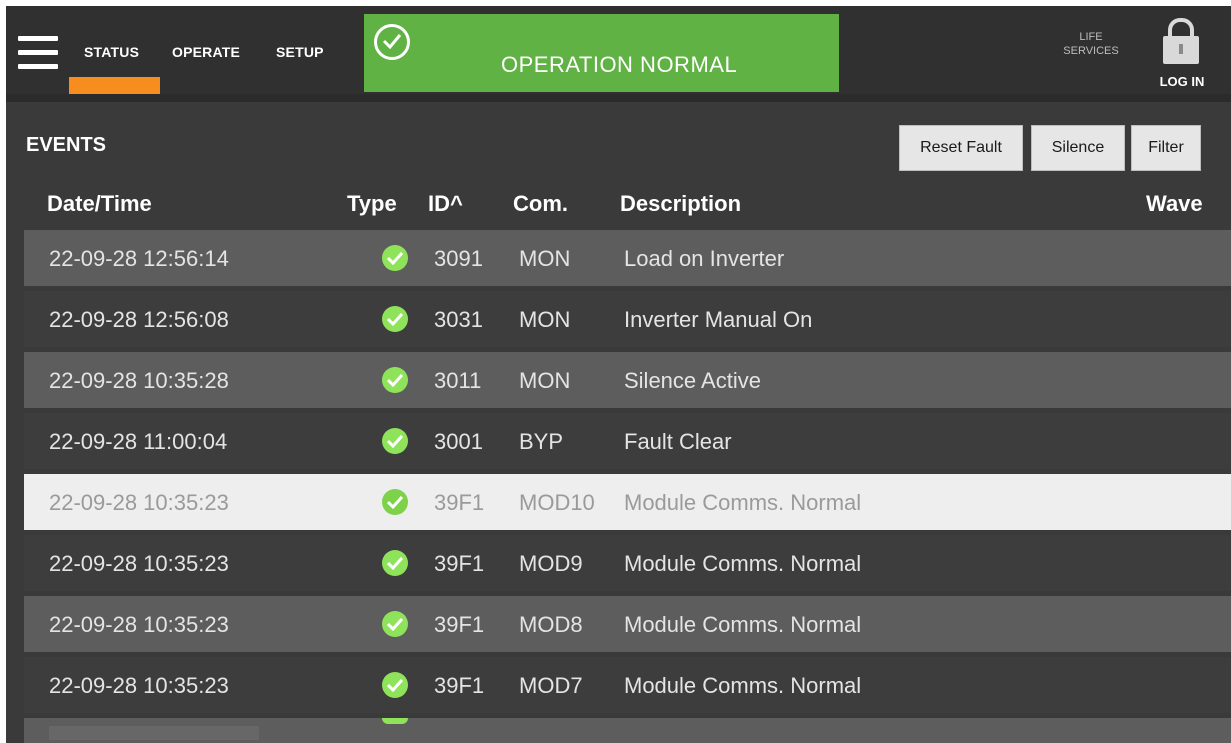 The height and width of the screenshot is (743, 1231). I want to click on lock-body, so click(1181, 50).